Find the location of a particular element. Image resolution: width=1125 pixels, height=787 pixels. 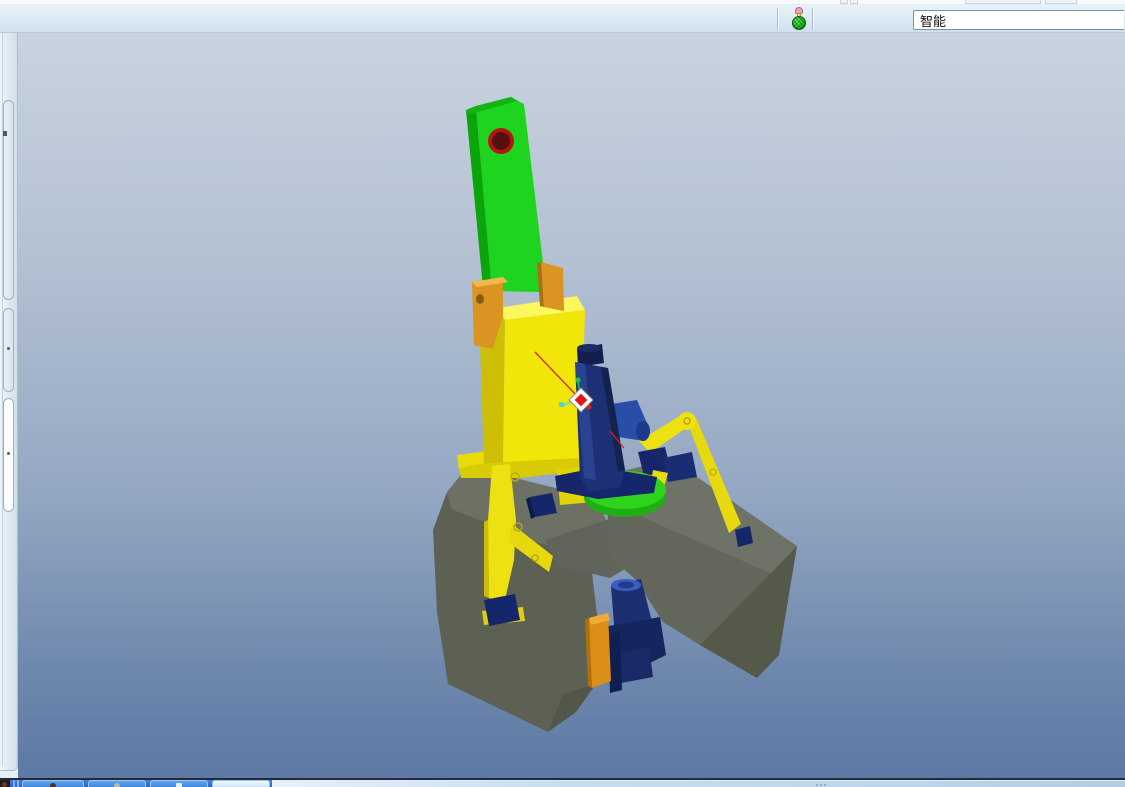

sash-handle-top is located at coordinates (8, 200).